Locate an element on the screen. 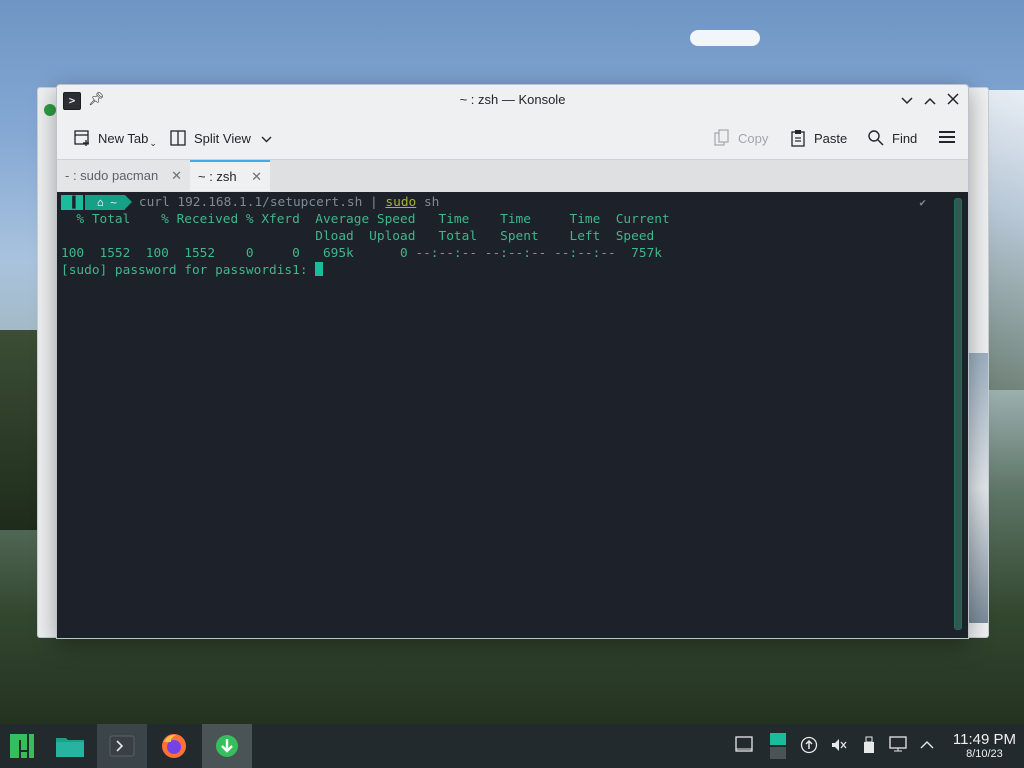  minimize-button is located at coordinates (907, 100).